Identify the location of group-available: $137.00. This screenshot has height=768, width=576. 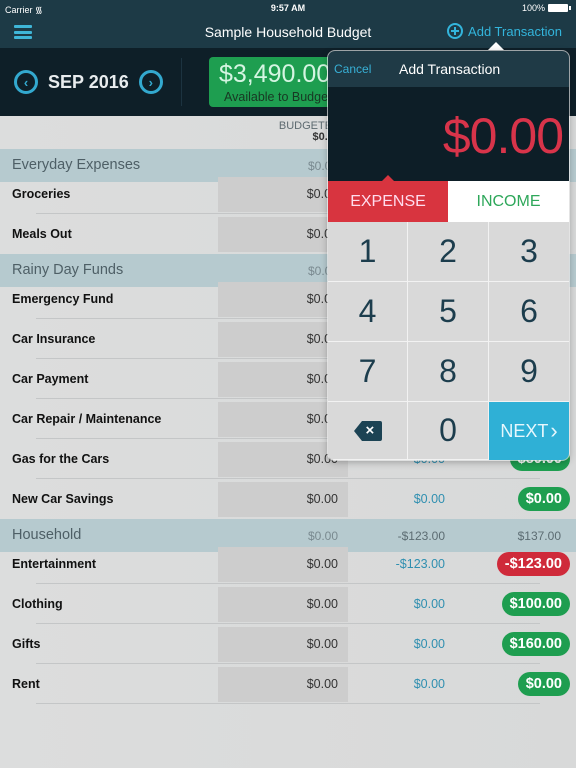
(539, 536).